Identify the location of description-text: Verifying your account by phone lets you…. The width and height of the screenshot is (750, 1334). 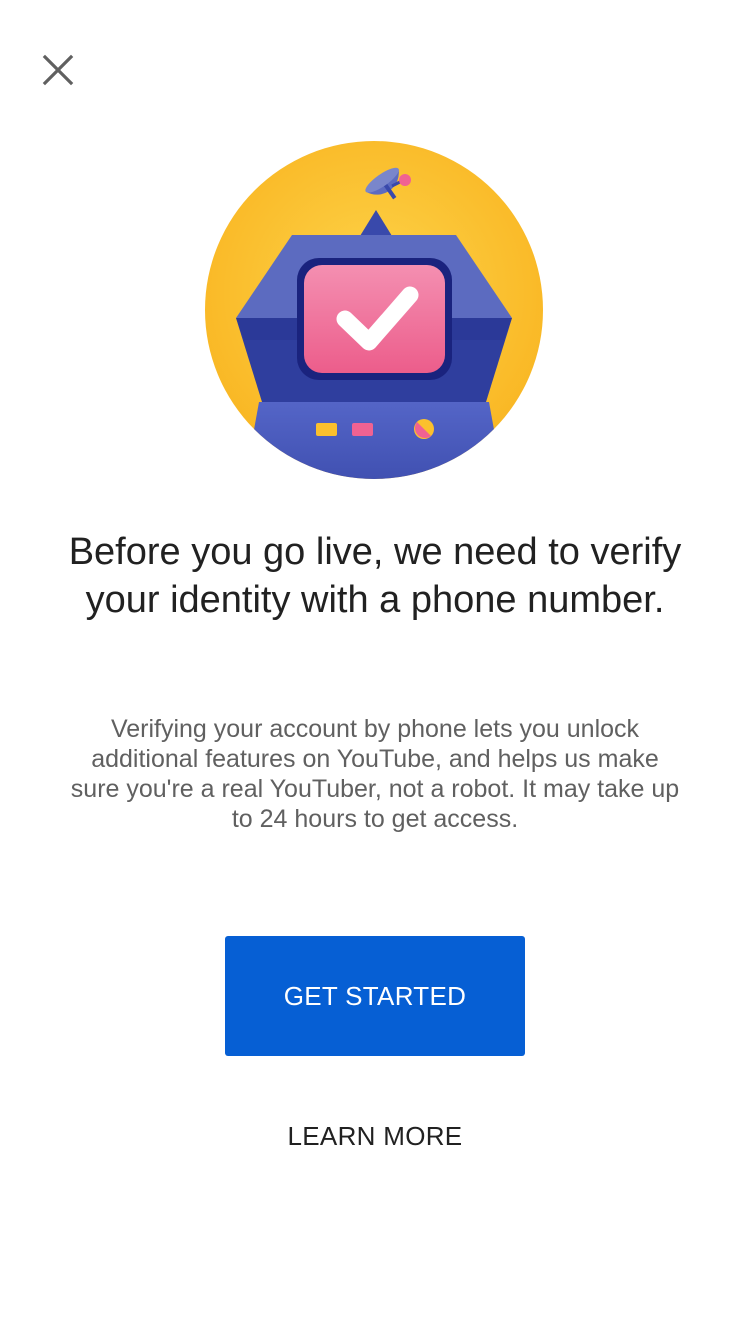
(375, 774).